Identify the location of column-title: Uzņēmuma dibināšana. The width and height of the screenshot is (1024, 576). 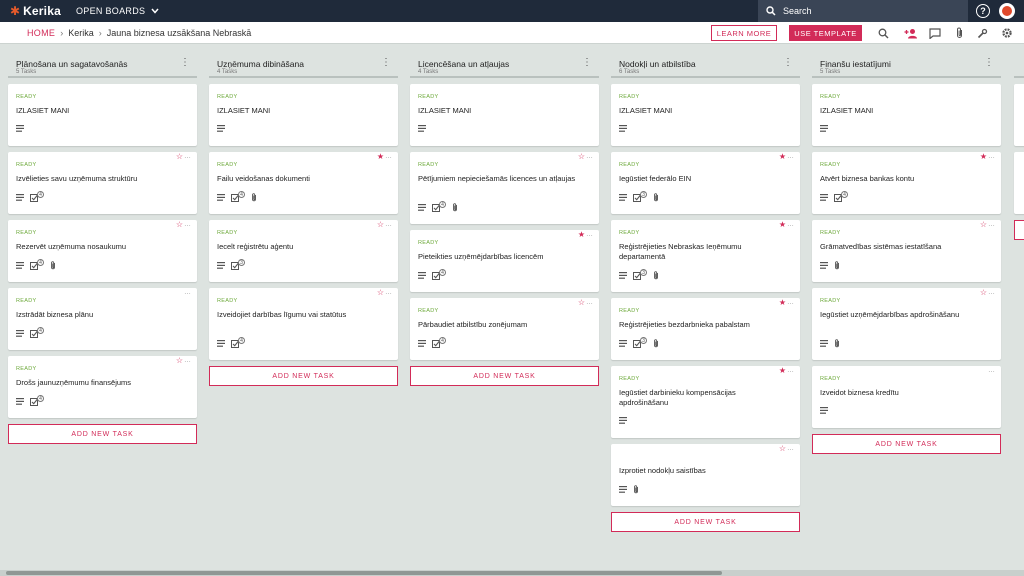
(260, 64).